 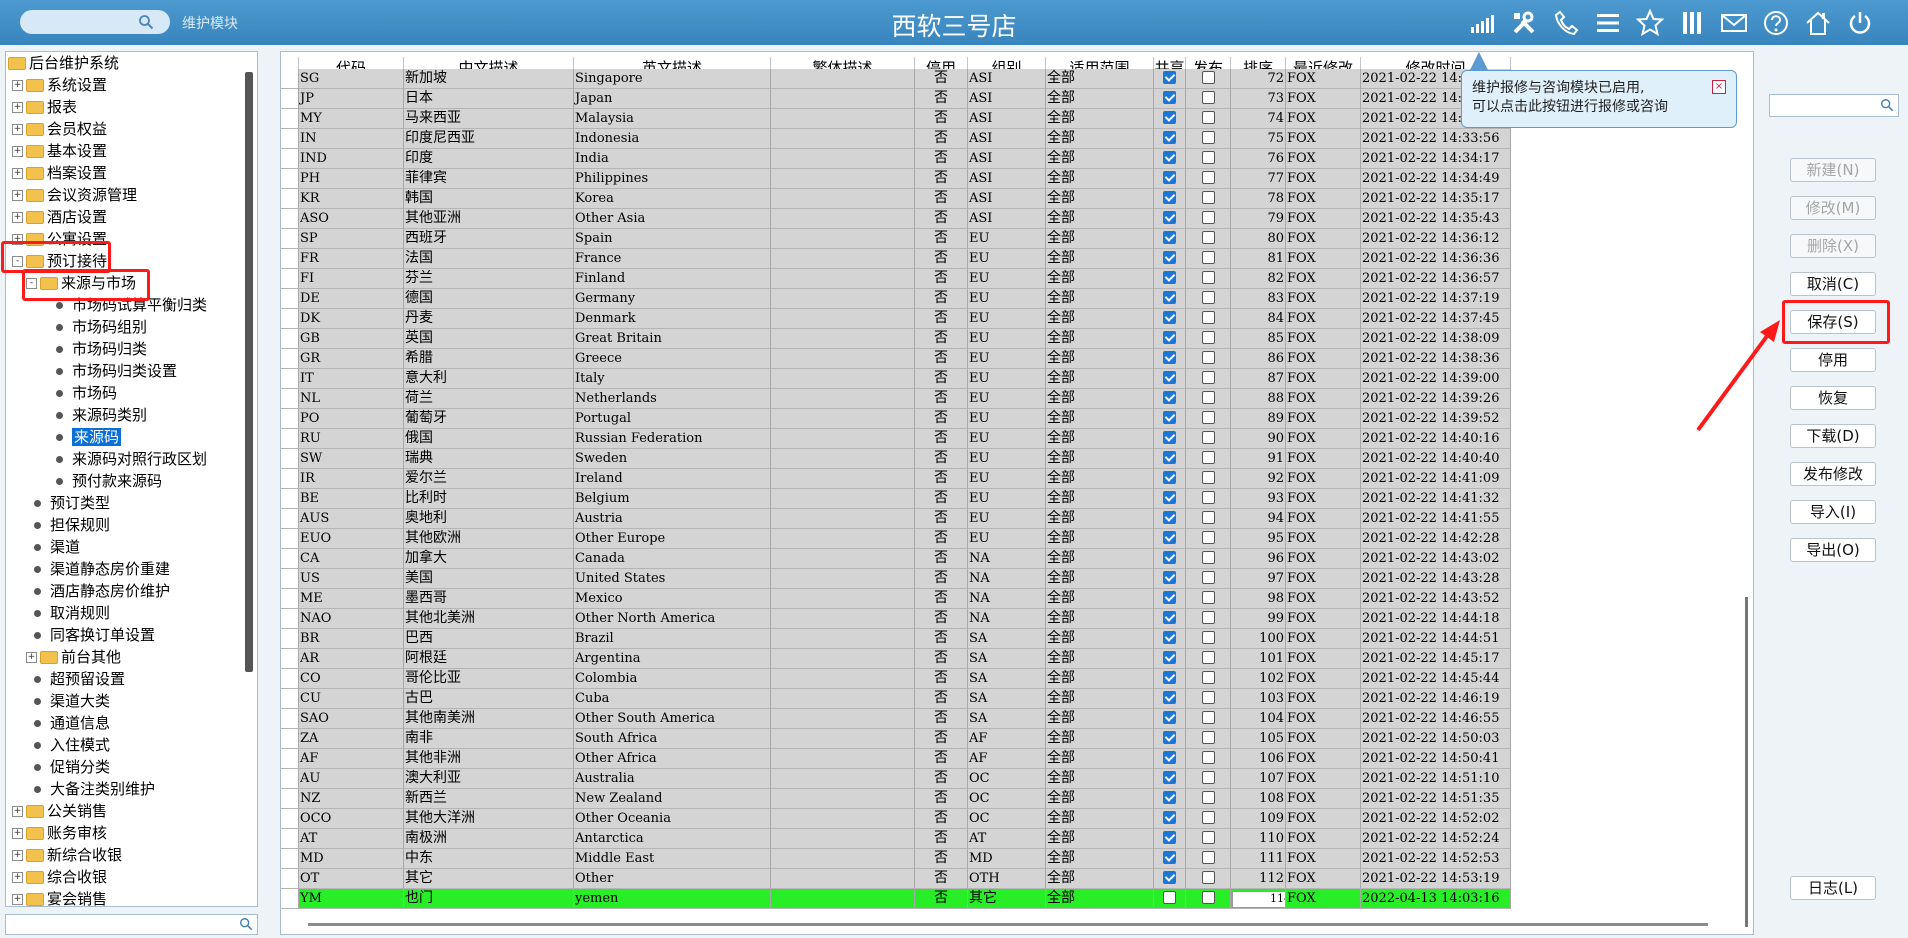 I want to click on sort-input: 114, so click(x=1258, y=899).